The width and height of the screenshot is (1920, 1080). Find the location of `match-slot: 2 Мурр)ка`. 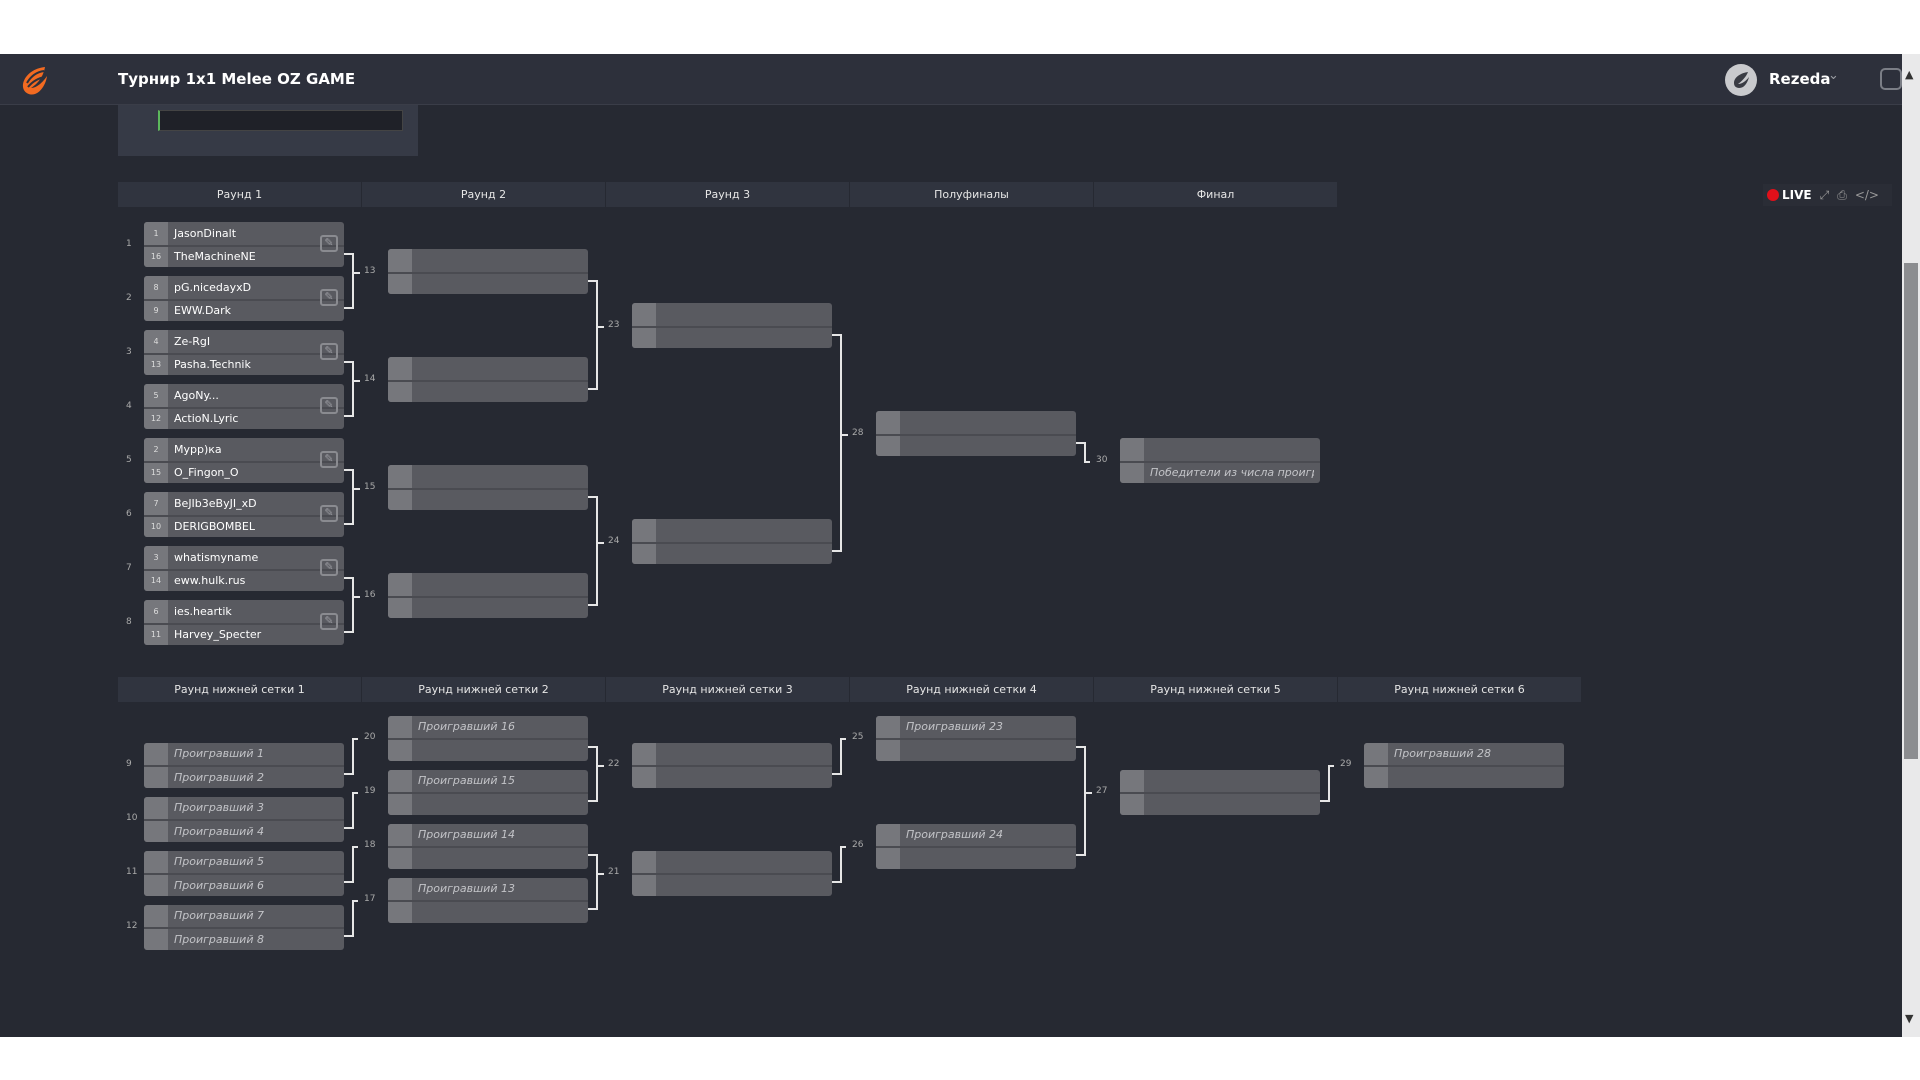

match-slot: 2 Мурр)ка is located at coordinates (244, 449).